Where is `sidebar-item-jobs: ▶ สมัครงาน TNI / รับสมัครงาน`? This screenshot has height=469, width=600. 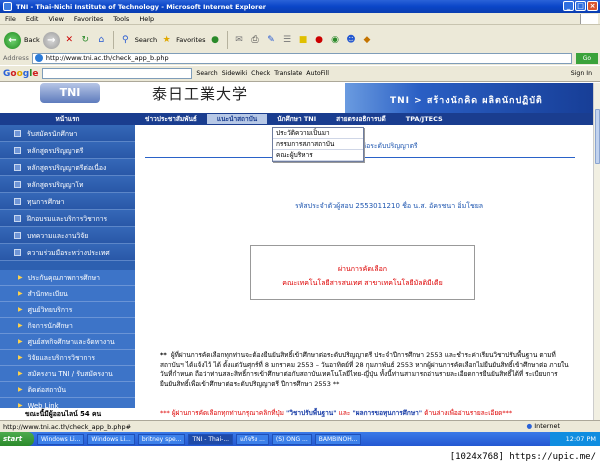
sidebar-item-jobs: ▶ สมัครงาน TNI / รับสมัครงาน is located at coordinates (67, 374).